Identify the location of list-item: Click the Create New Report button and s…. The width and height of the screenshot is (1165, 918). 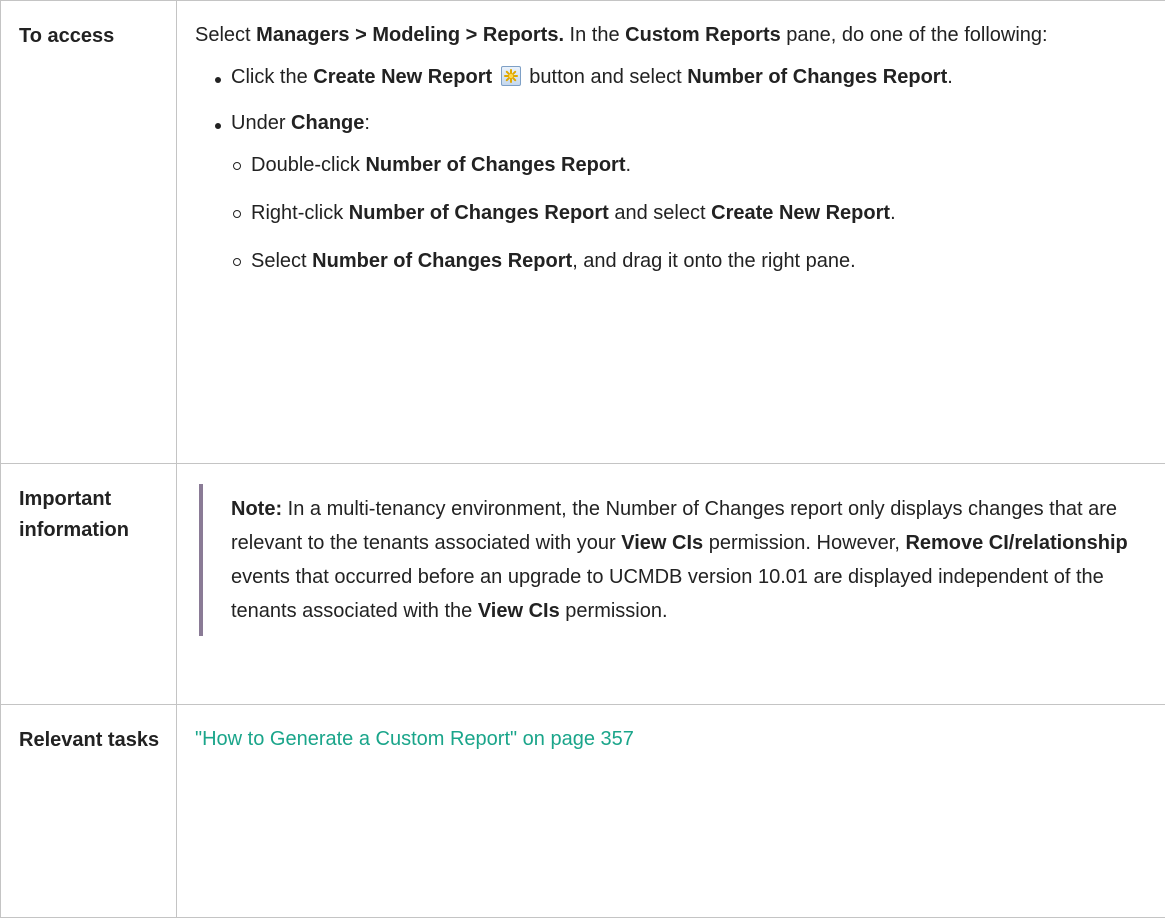
(683, 77).